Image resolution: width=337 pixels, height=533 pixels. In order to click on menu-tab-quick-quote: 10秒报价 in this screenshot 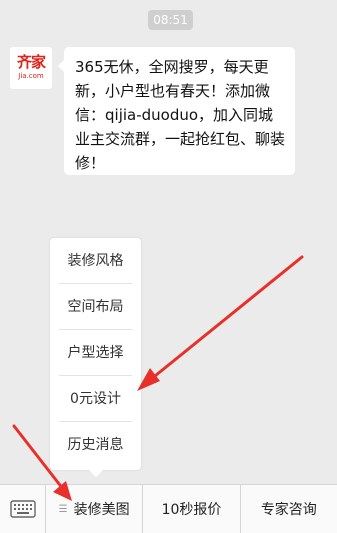, I will do `click(192, 509)`.